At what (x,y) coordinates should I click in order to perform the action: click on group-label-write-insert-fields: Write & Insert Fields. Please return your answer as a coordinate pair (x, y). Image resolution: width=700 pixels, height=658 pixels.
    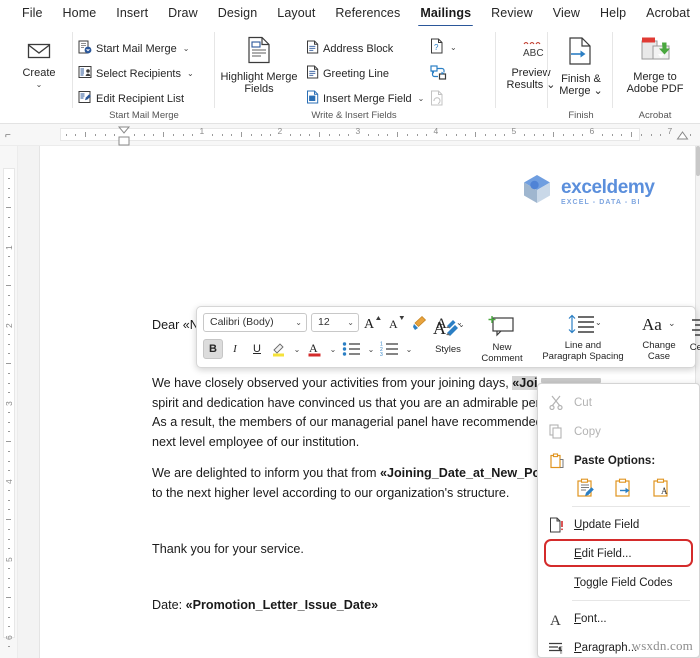
    Looking at the image, I should click on (354, 115).